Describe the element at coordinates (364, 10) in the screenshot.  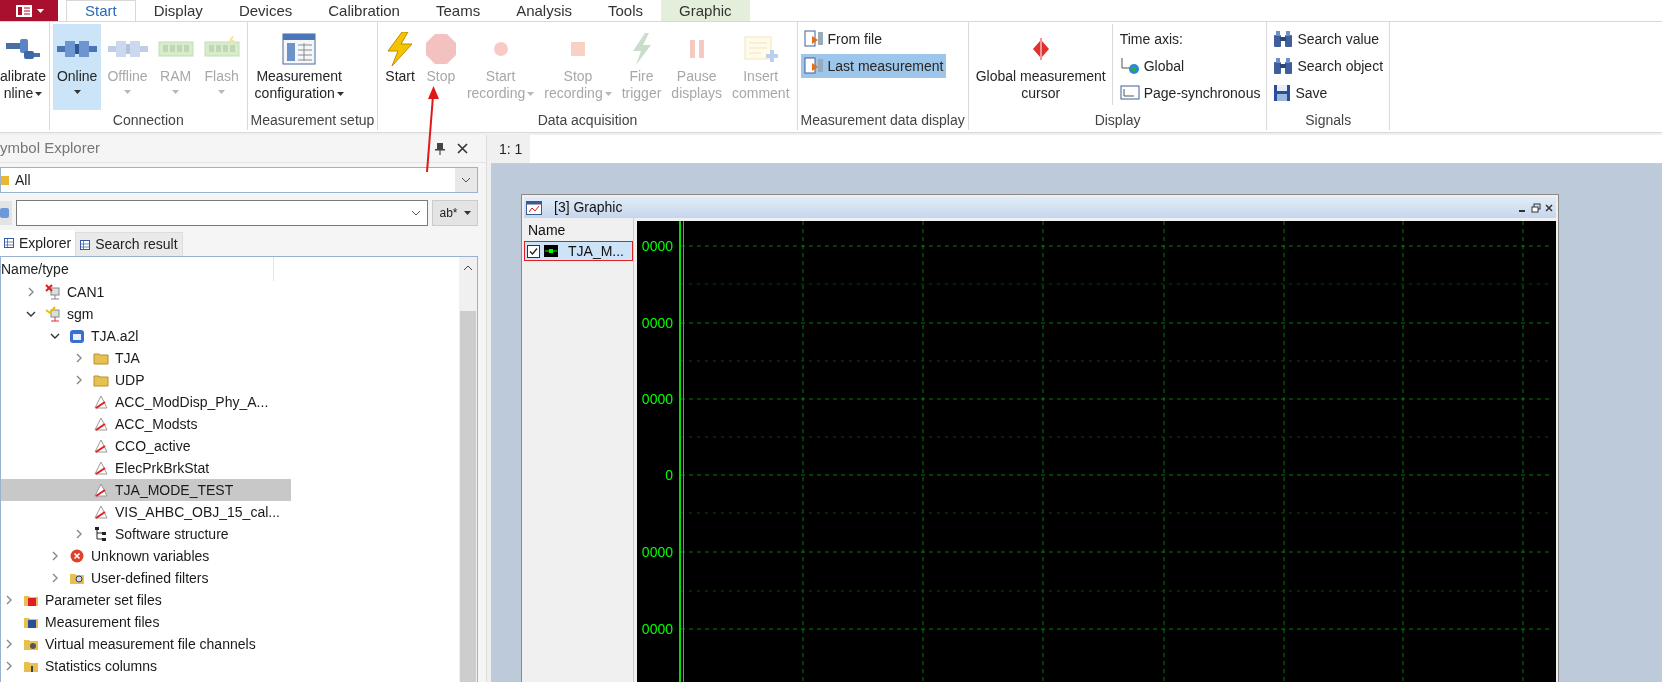
I see `menu-tab: Calibration` at that location.